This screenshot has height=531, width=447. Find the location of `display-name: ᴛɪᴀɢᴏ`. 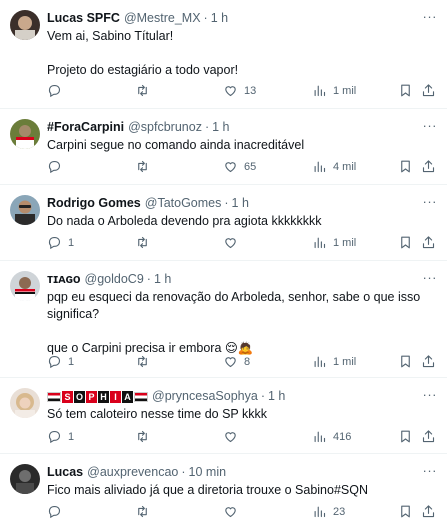

display-name: ᴛɪᴀɢᴏ is located at coordinates (64, 279).